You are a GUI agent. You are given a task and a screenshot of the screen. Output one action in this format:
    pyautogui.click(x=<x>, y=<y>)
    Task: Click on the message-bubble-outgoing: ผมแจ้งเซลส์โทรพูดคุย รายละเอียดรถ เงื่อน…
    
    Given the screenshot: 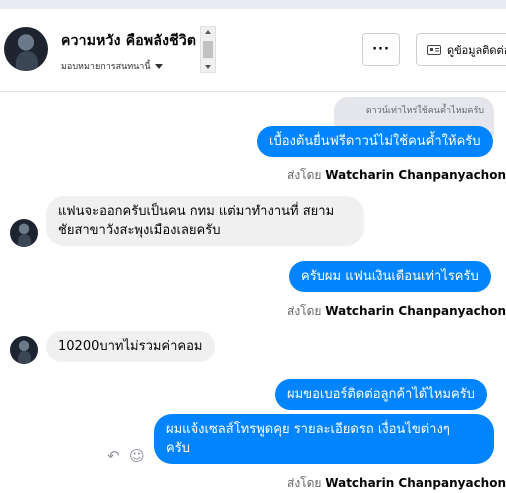 What is the action you would take?
    pyautogui.click(x=324, y=439)
    